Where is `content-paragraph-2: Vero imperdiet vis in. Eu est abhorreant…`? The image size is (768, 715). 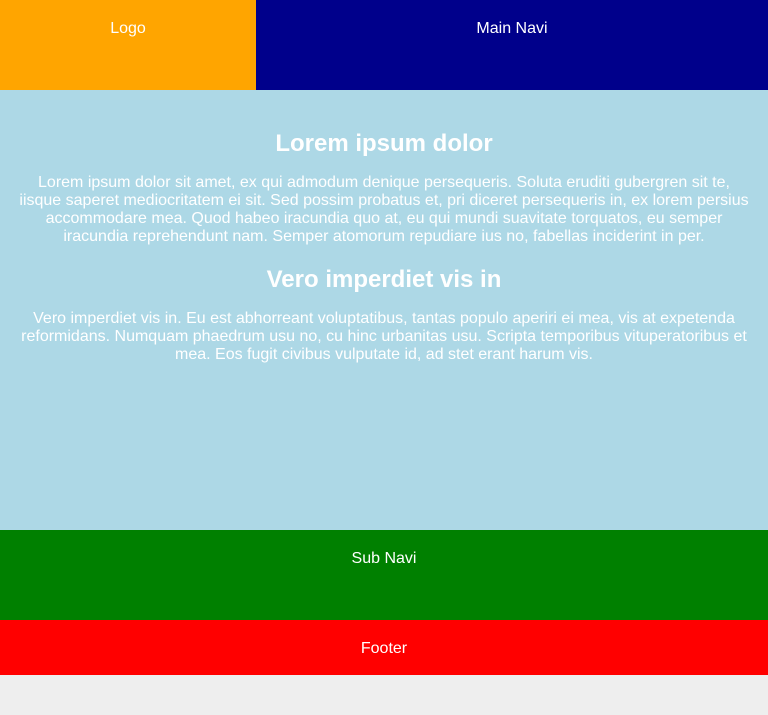
content-paragraph-2: Vero imperdiet vis in. Eu est abhorreant… is located at coordinates (384, 336).